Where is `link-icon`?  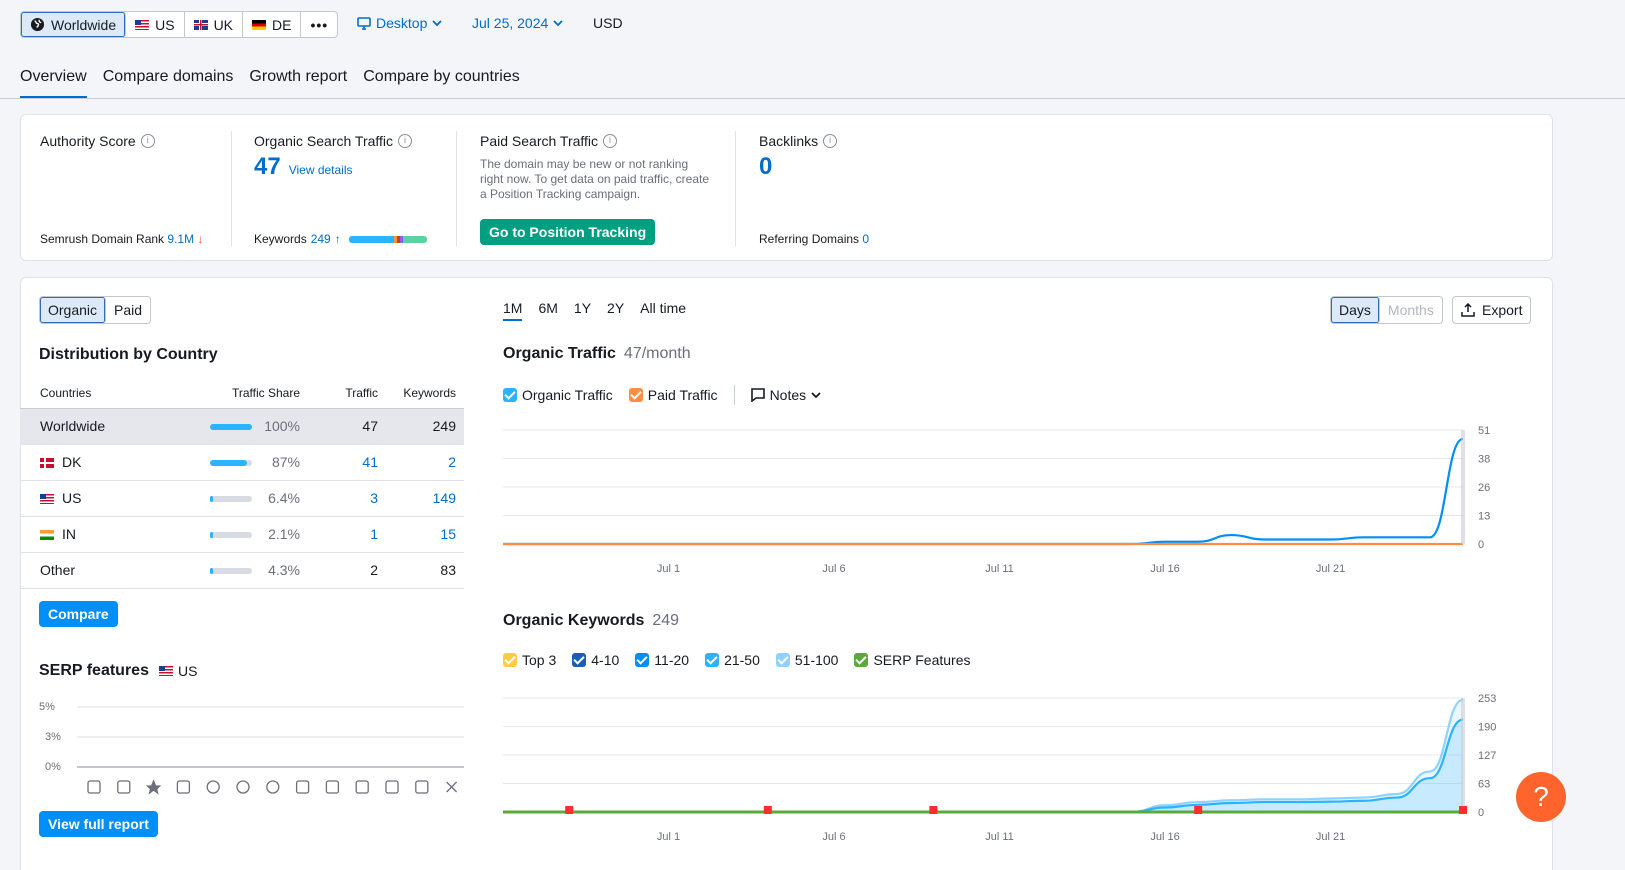 link-icon is located at coordinates (124, 787).